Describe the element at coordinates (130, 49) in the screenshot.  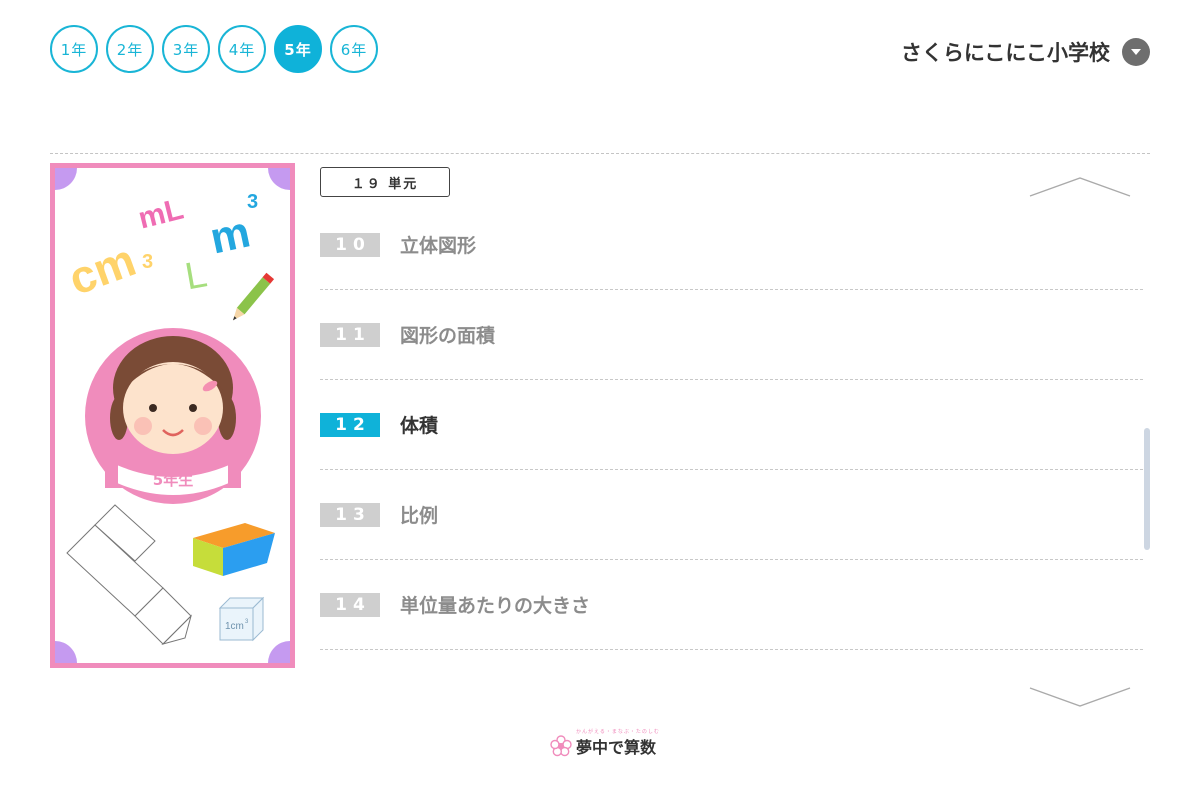
I see `tab-grade-2: 2年` at that location.